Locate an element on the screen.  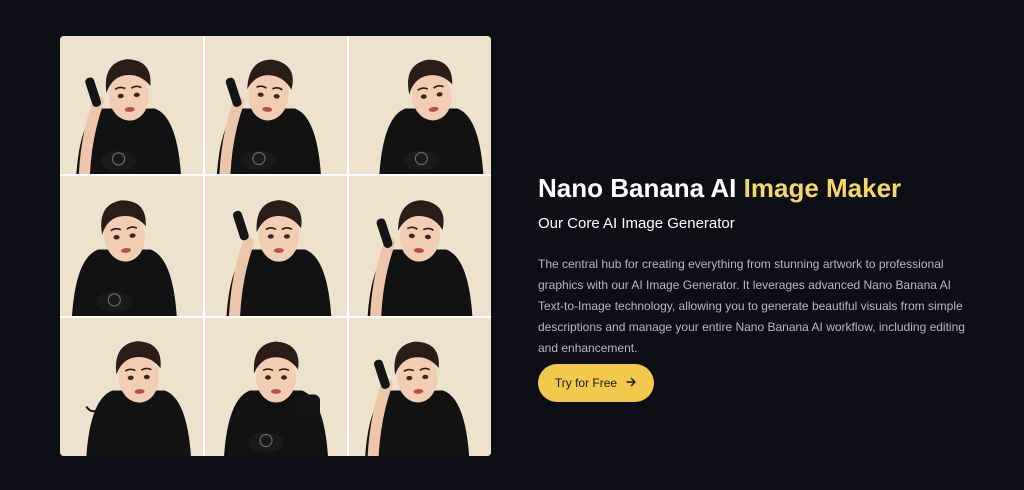
try-for-free-button: Try for Free is located at coordinates (596, 383).